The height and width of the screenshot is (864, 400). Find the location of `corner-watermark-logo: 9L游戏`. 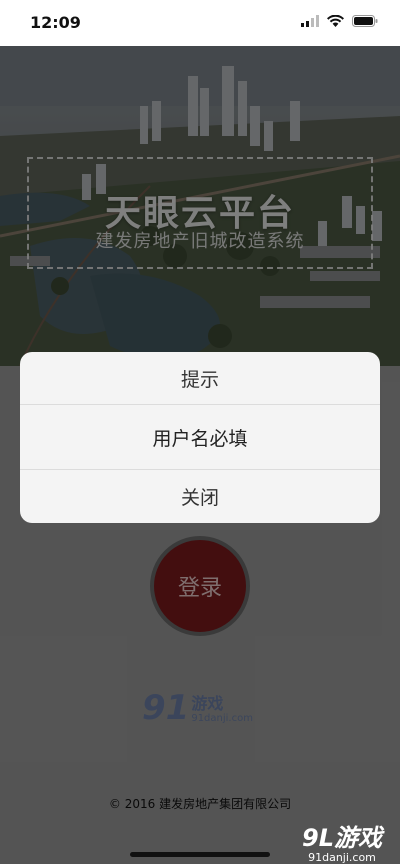

corner-watermark-logo: 9L游戏 is located at coordinates (342, 838).